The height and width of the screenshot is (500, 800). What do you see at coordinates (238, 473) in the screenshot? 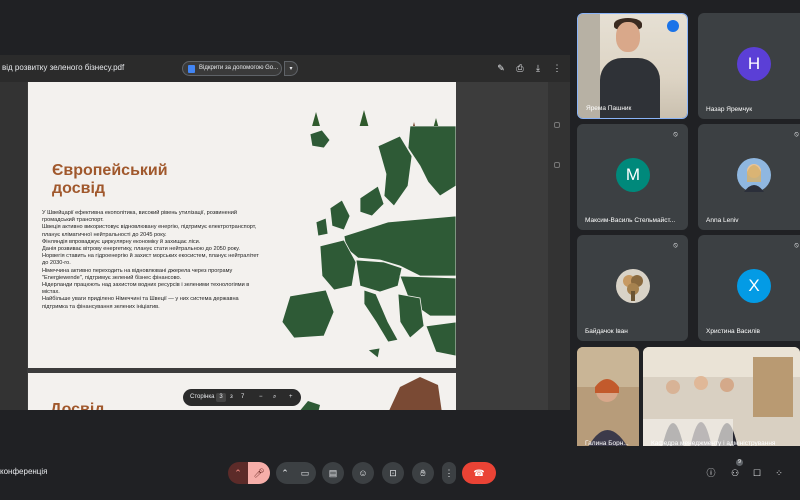
I see `mic-options-button: ⌃` at bounding box center [238, 473].